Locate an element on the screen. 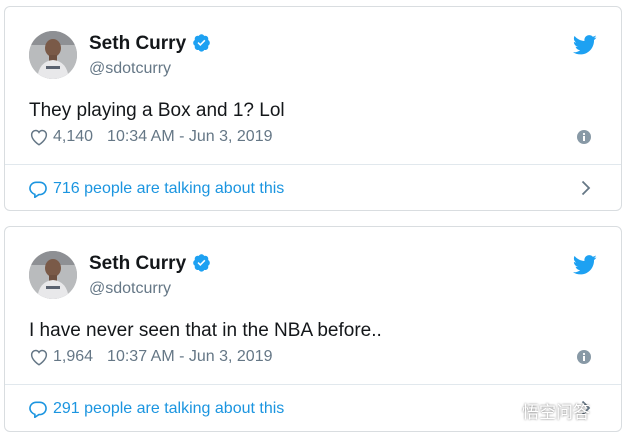 The height and width of the screenshot is (437, 640). conversation-link: 716 people are talking about this is located at coordinates (156, 189).